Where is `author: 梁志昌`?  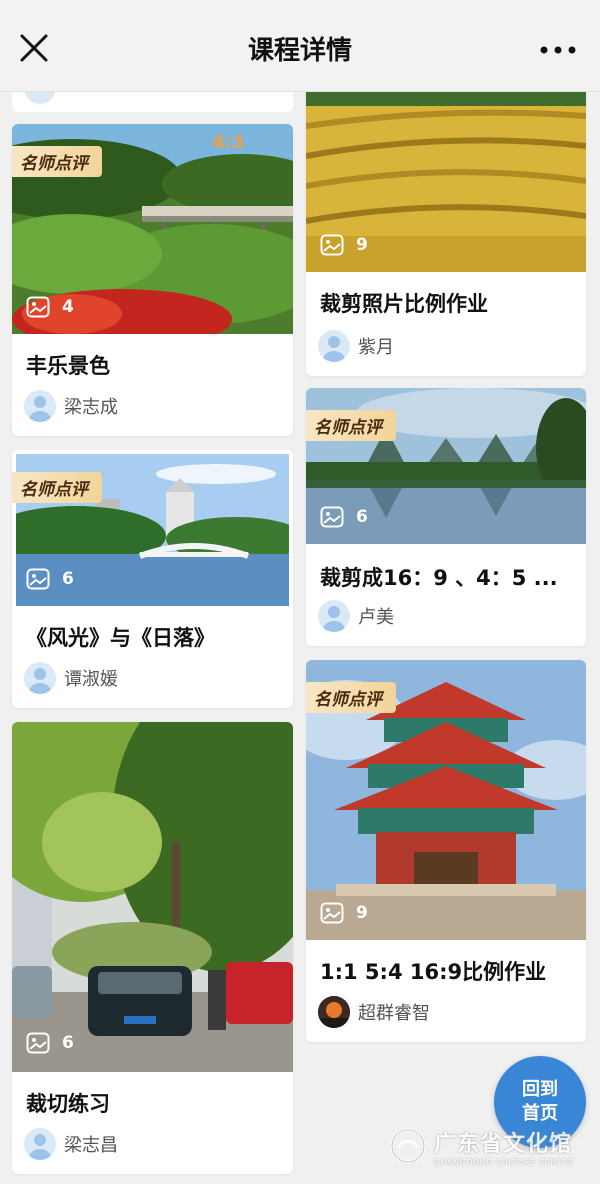 author: 梁志昌 is located at coordinates (71, 1144).